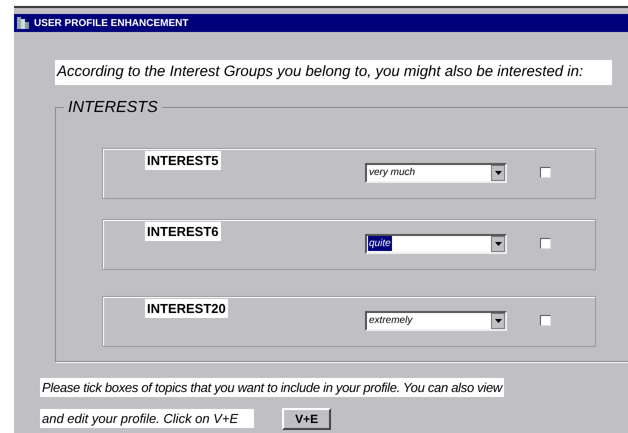  What do you see at coordinates (380, 243) in the screenshot?
I see `dropdown-value: quite` at bounding box center [380, 243].